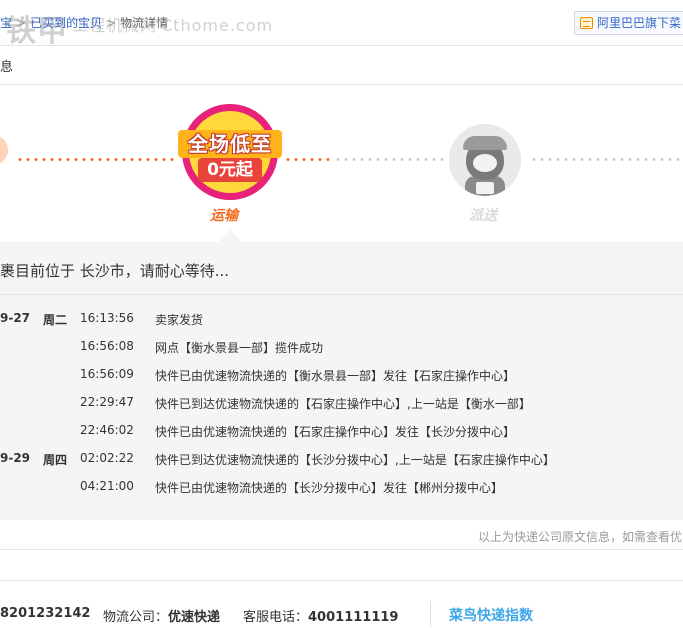 This screenshot has width=683, height=628. What do you see at coordinates (341, 325) in the screenshot?
I see `log-row: 9-27 周二 16:13:56 卖家发货` at bounding box center [341, 325].